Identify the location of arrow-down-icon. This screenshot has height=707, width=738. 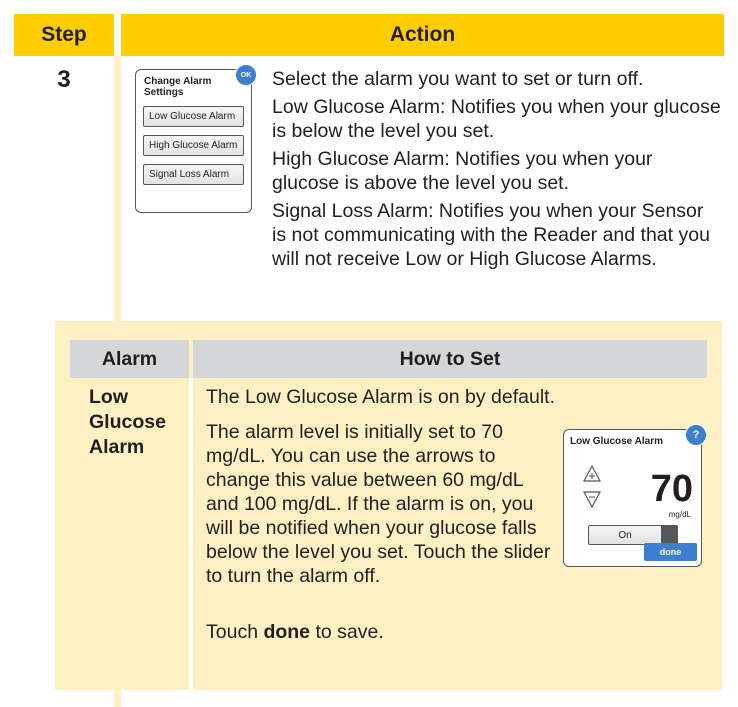
(592, 499).